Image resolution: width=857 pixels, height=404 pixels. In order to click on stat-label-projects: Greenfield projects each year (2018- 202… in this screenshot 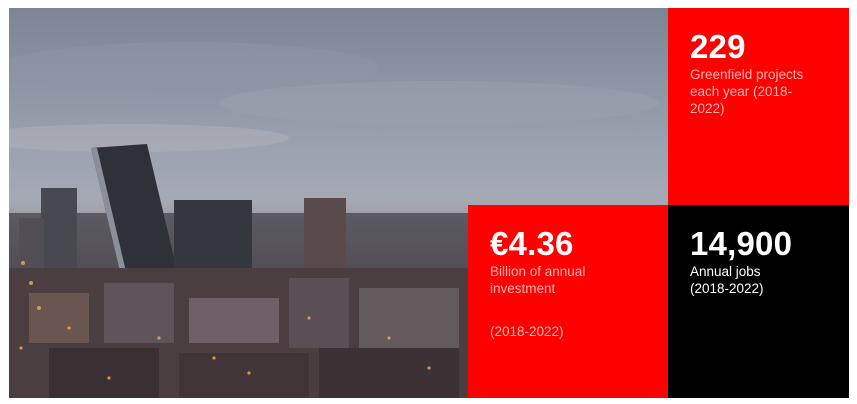, I will do `click(747, 91)`.